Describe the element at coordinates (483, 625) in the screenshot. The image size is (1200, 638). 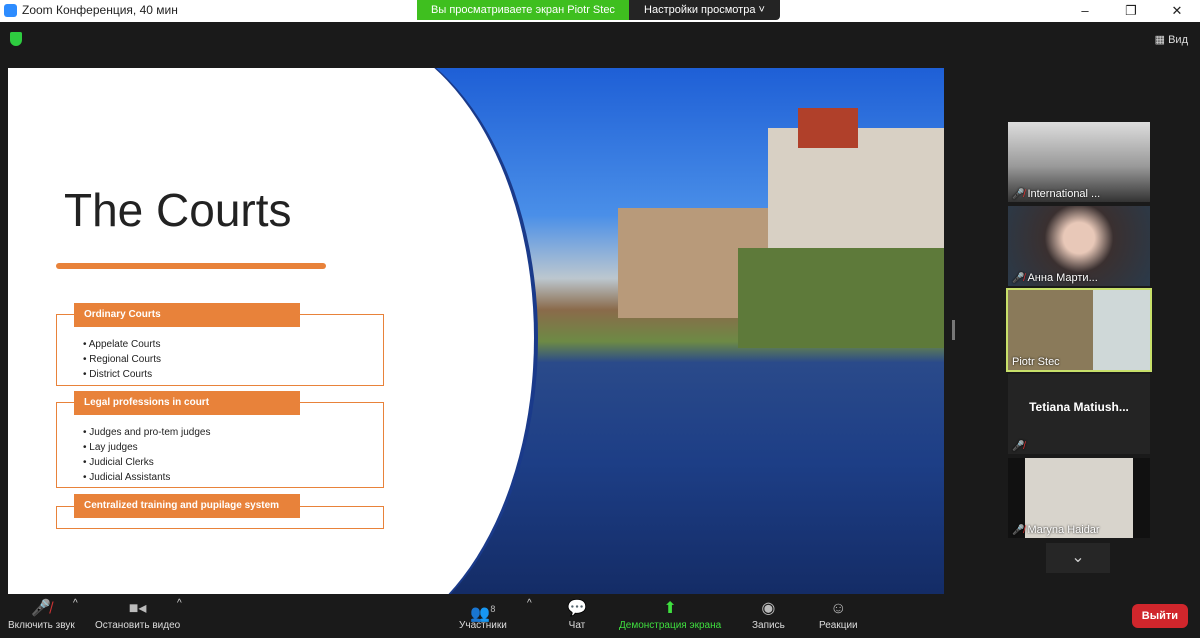
I see `participants-label: Участники` at that location.